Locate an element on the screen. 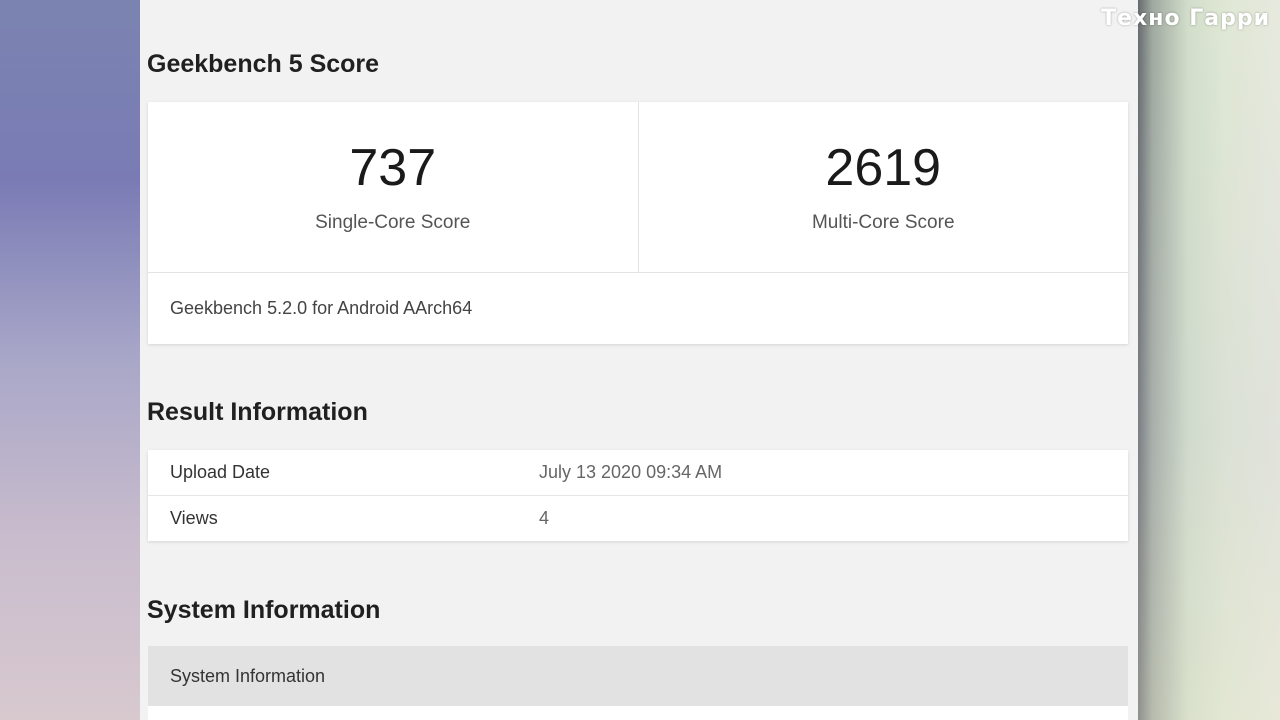 This screenshot has height=720, width=1280. version-text: Geekbench 5.2.0 for Android AArch64 is located at coordinates (321, 308).